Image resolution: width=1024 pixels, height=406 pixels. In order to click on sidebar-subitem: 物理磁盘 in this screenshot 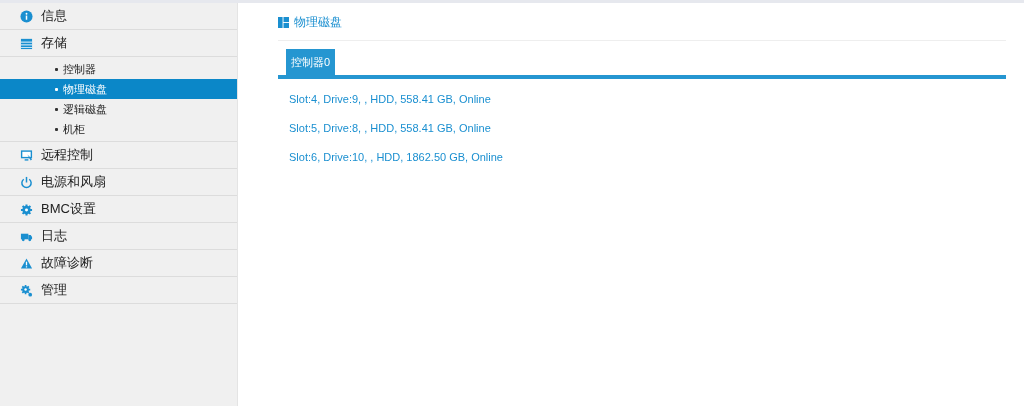, I will do `click(118, 89)`.